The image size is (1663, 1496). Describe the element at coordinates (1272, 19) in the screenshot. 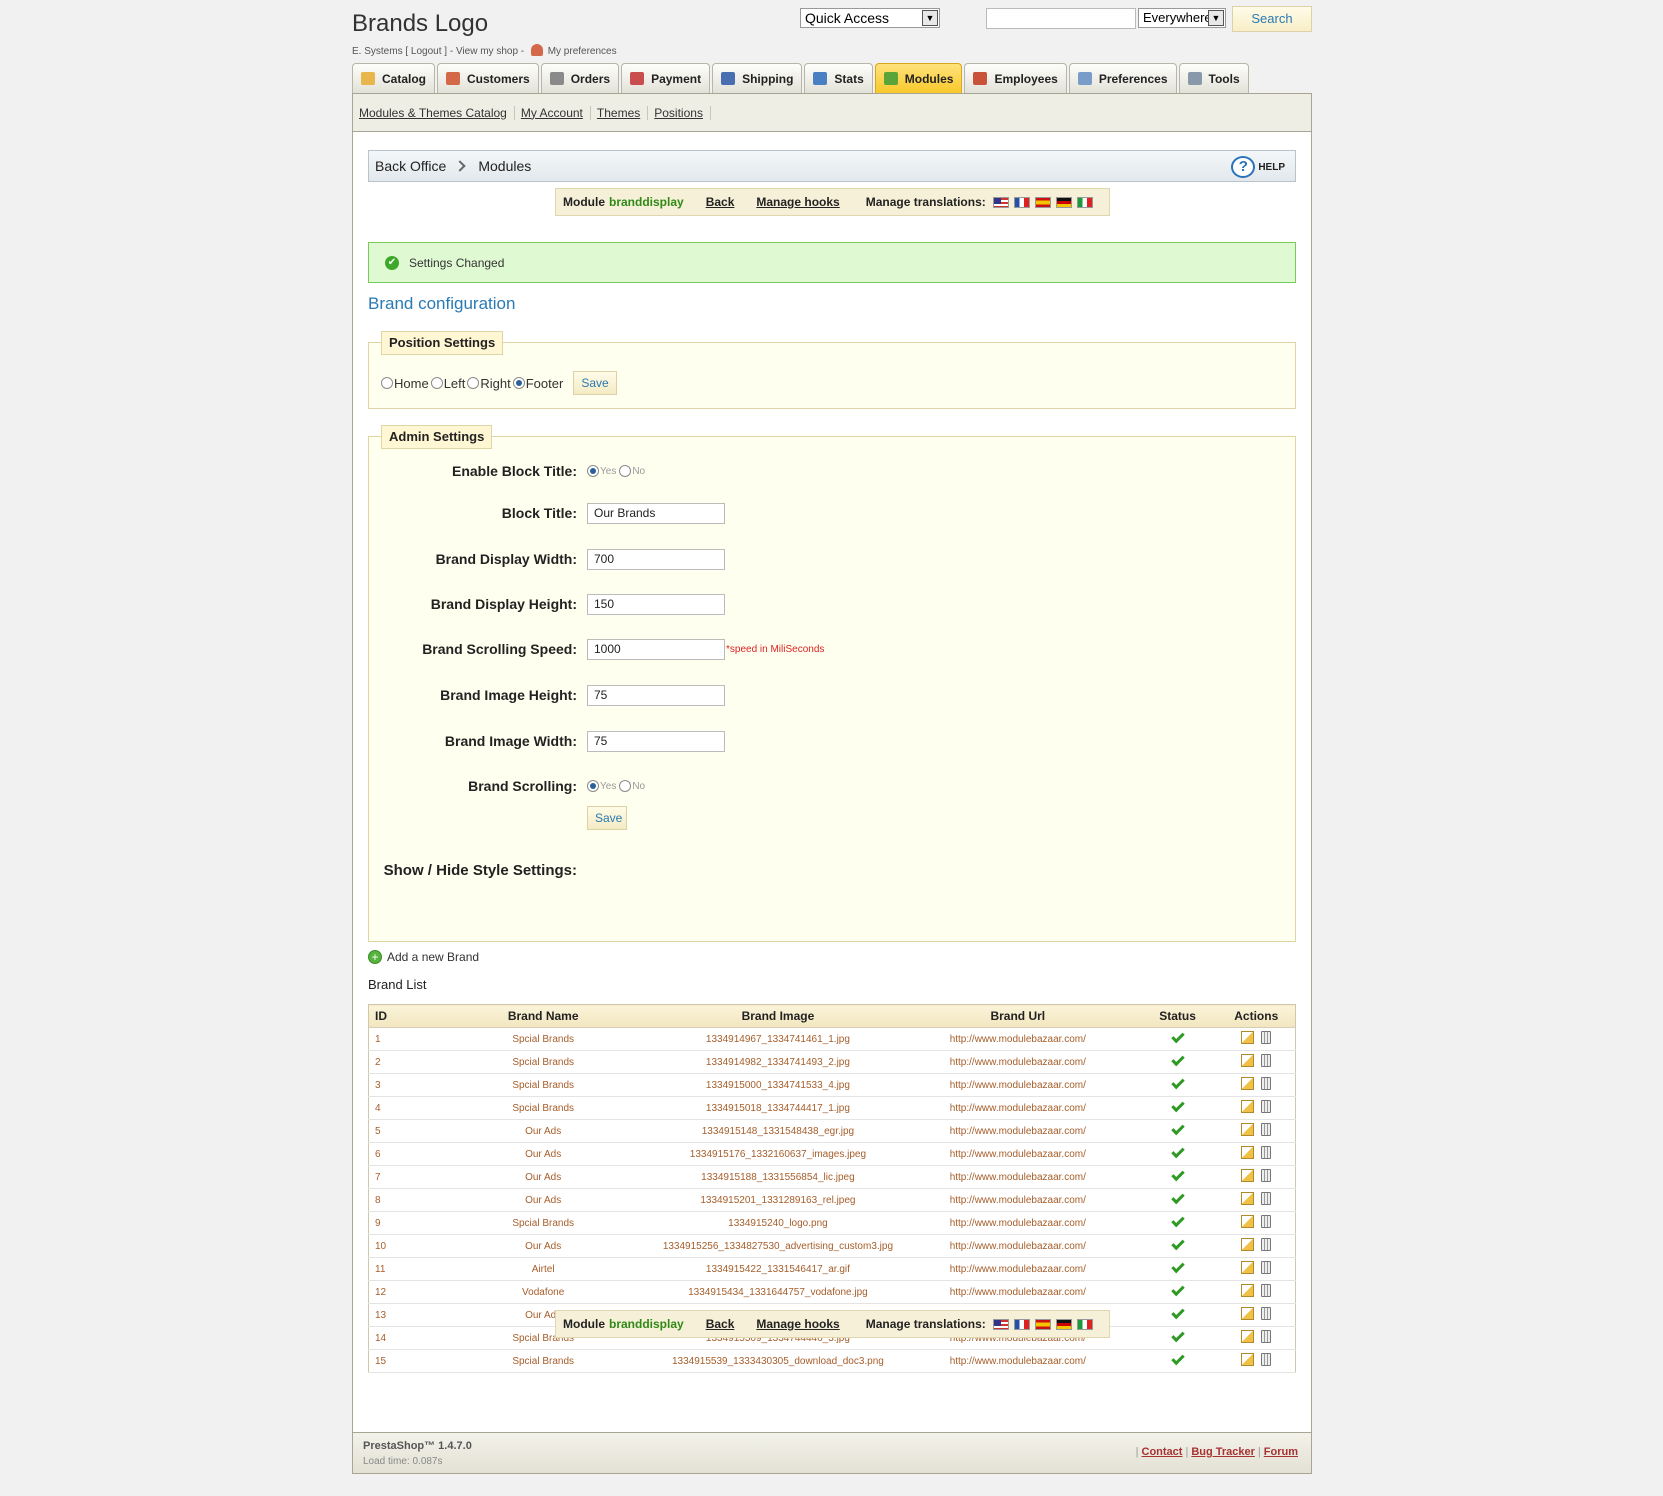

I see `search-button: Search` at that location.